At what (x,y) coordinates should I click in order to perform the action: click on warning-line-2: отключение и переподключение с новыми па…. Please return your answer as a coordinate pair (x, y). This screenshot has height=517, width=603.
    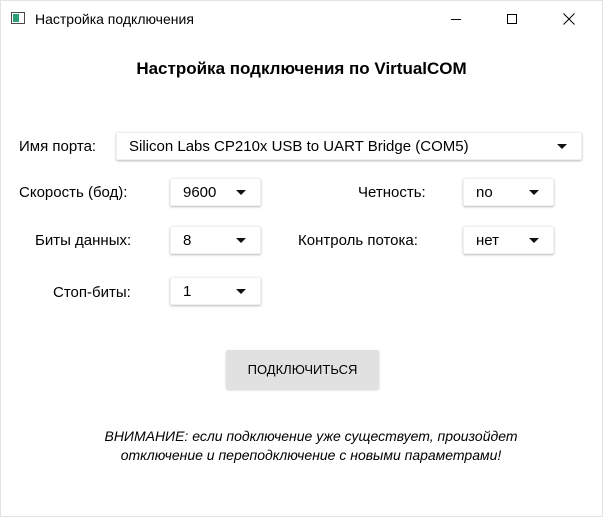
    Looking at the image, I should click on (311, 455).